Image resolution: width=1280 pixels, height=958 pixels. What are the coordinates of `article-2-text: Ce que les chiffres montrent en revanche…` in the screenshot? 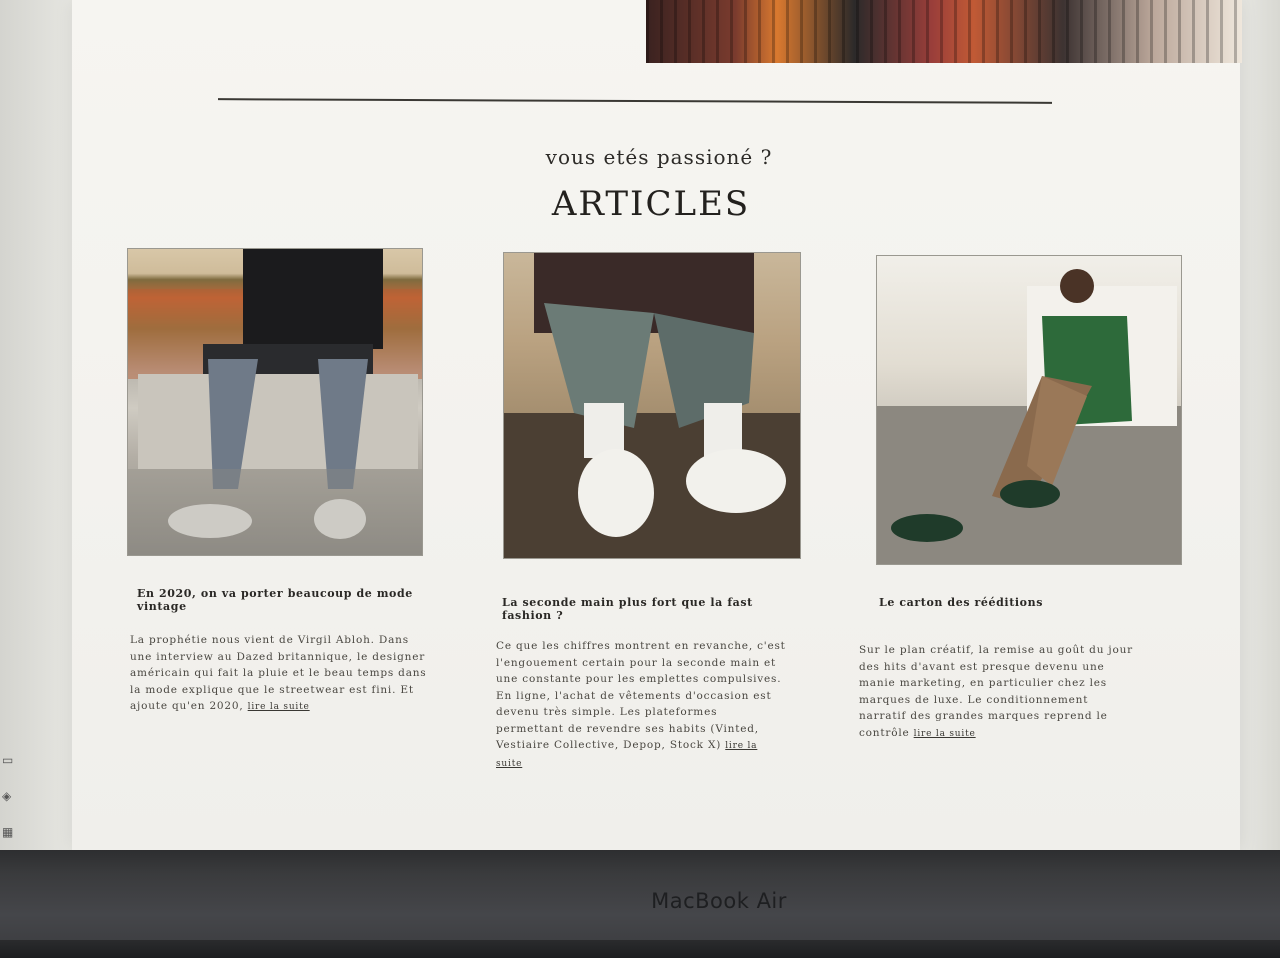 It's located at (641, 705).